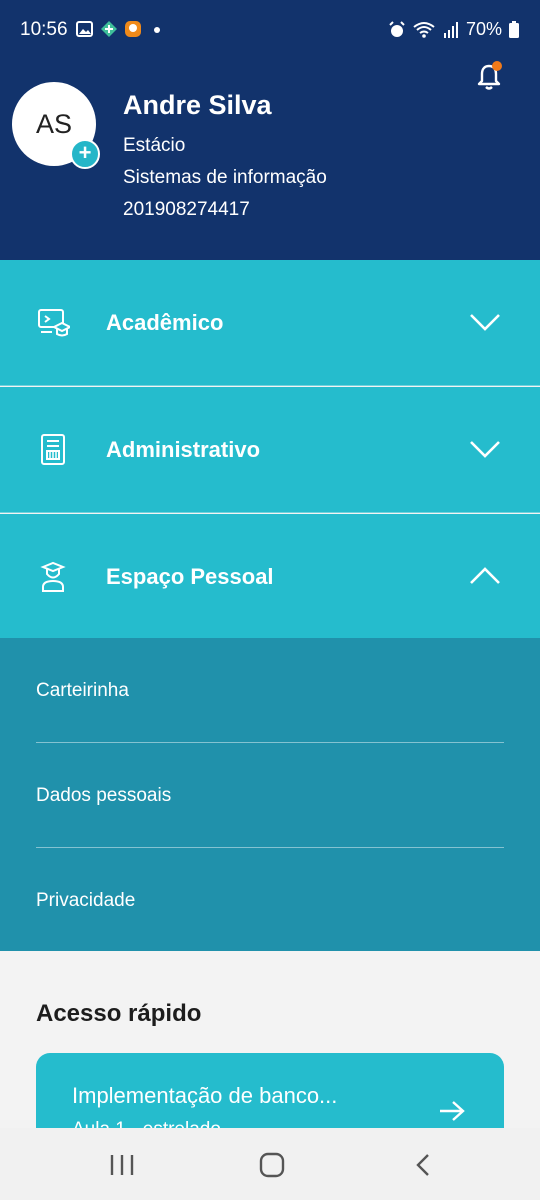 The height and width of the screenshot is (1200, 540). What do you see at coordinates (119, 1013) in the screenshot?
I see `quick-access-title: Acesso rápido` at bounding box center [119, 1013].